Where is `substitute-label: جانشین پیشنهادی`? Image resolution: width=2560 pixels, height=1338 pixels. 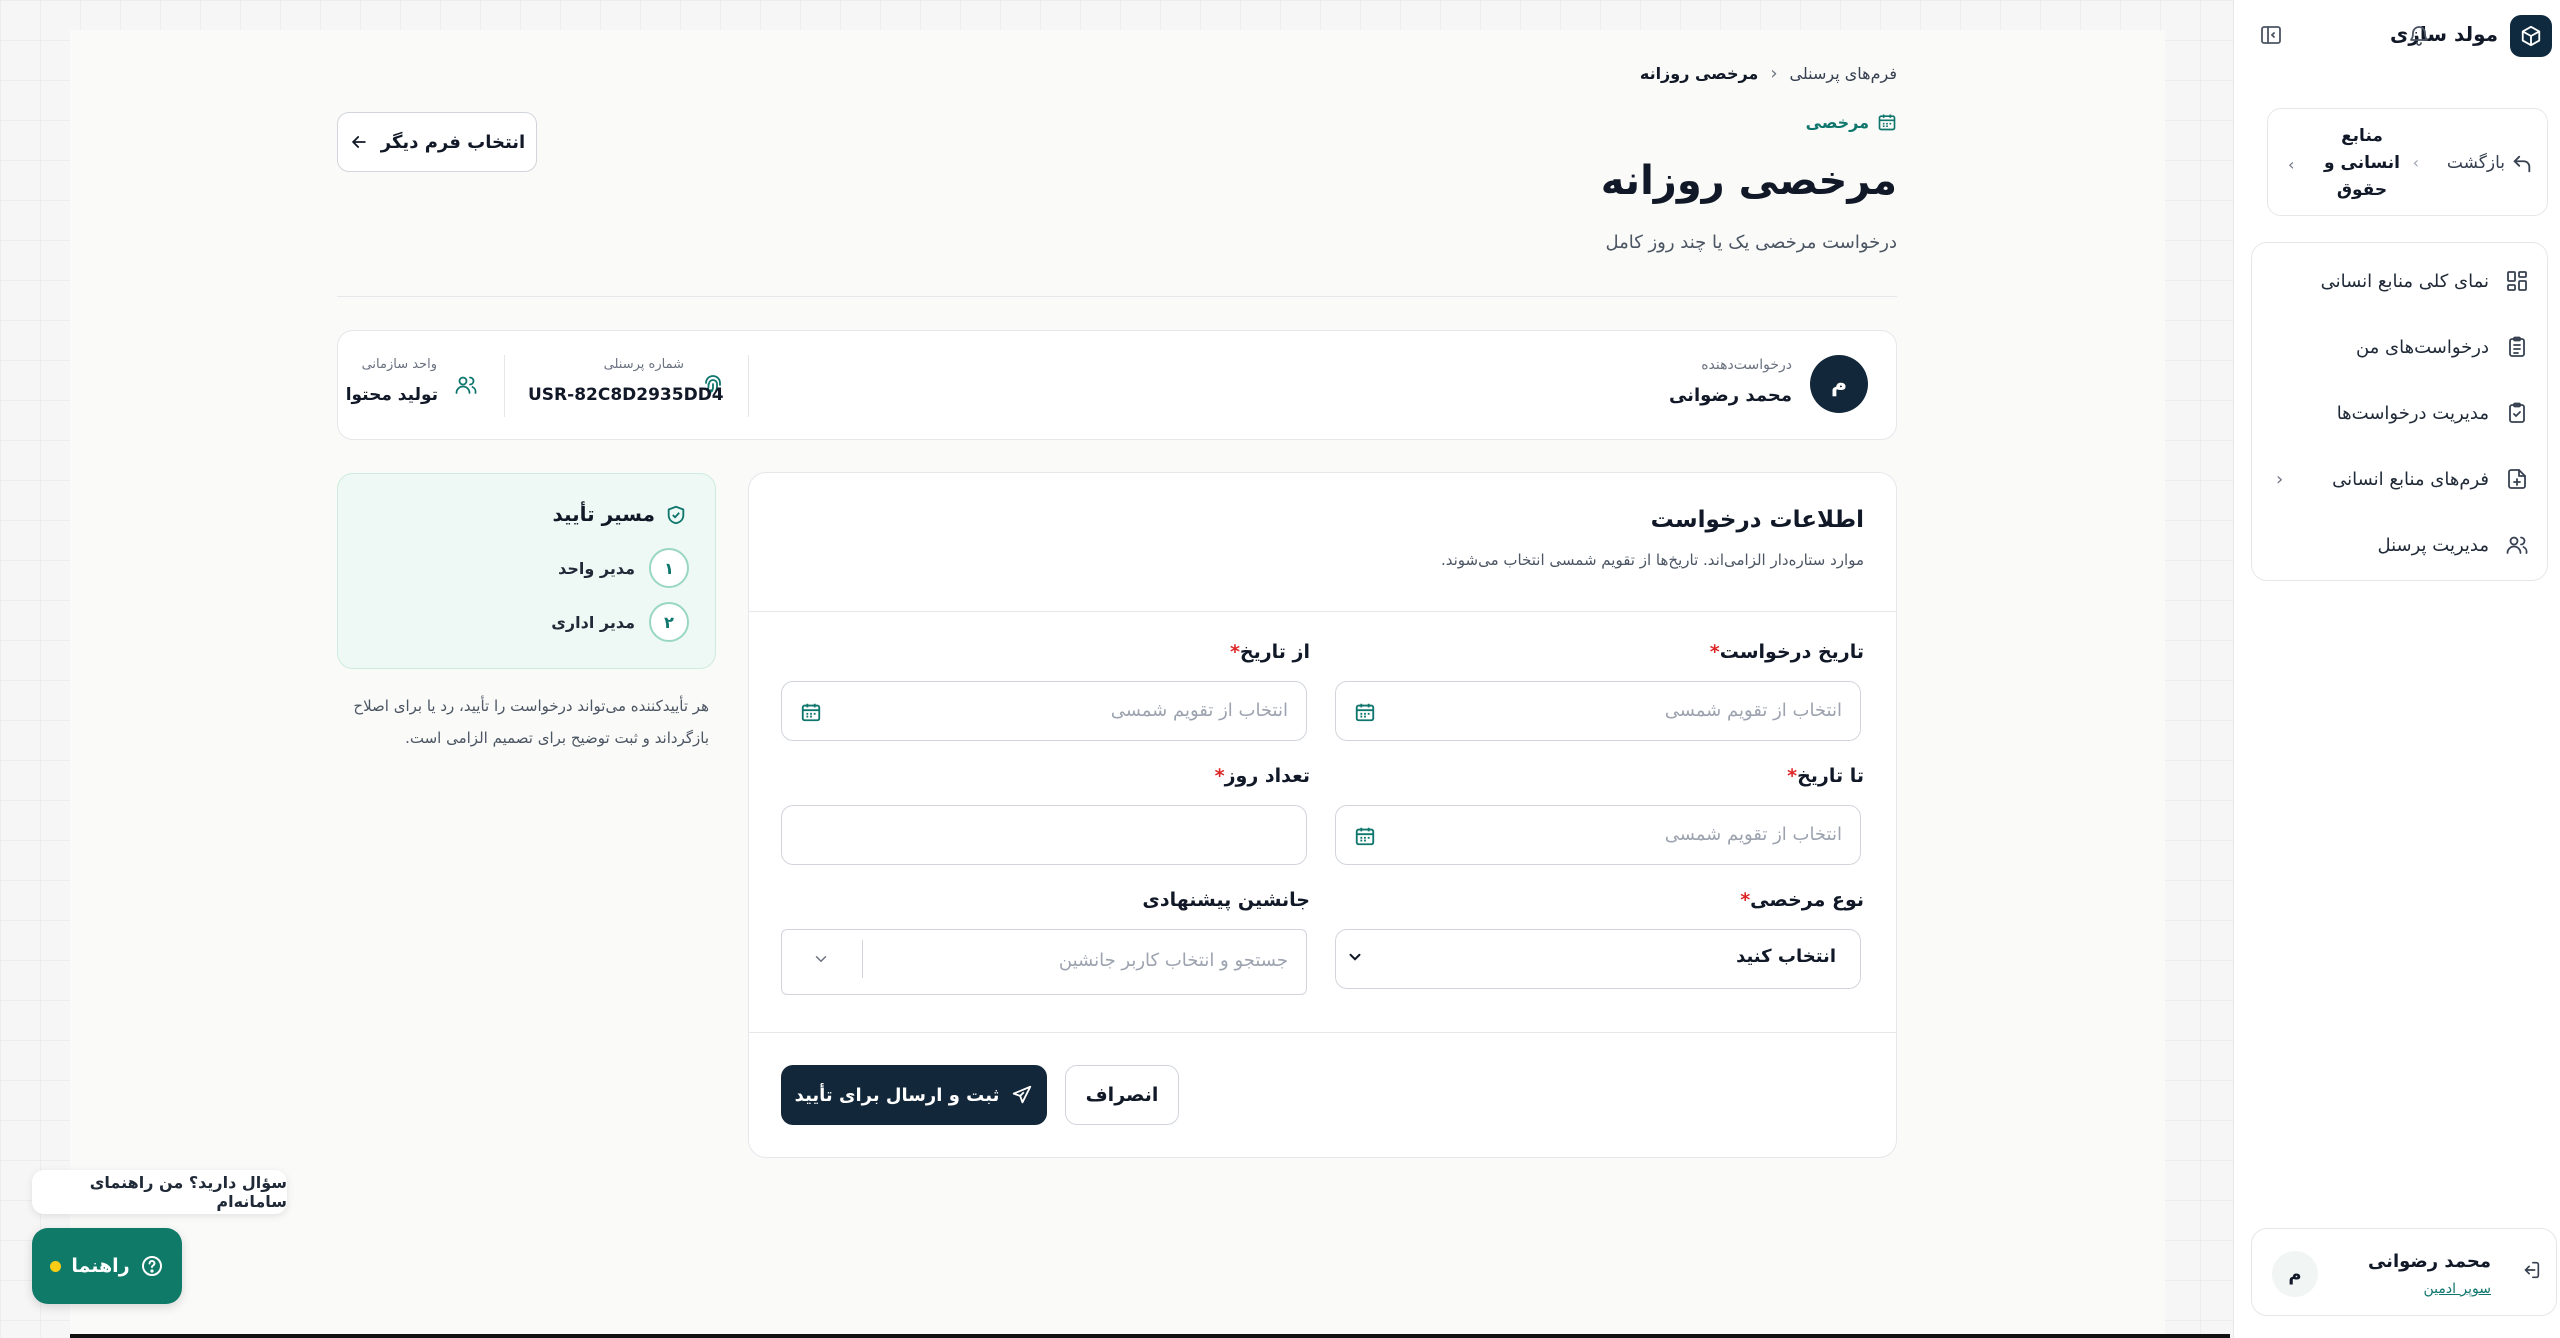
substitute-label: جانشین پیشنهادی is located at coordinates (1226, 900).